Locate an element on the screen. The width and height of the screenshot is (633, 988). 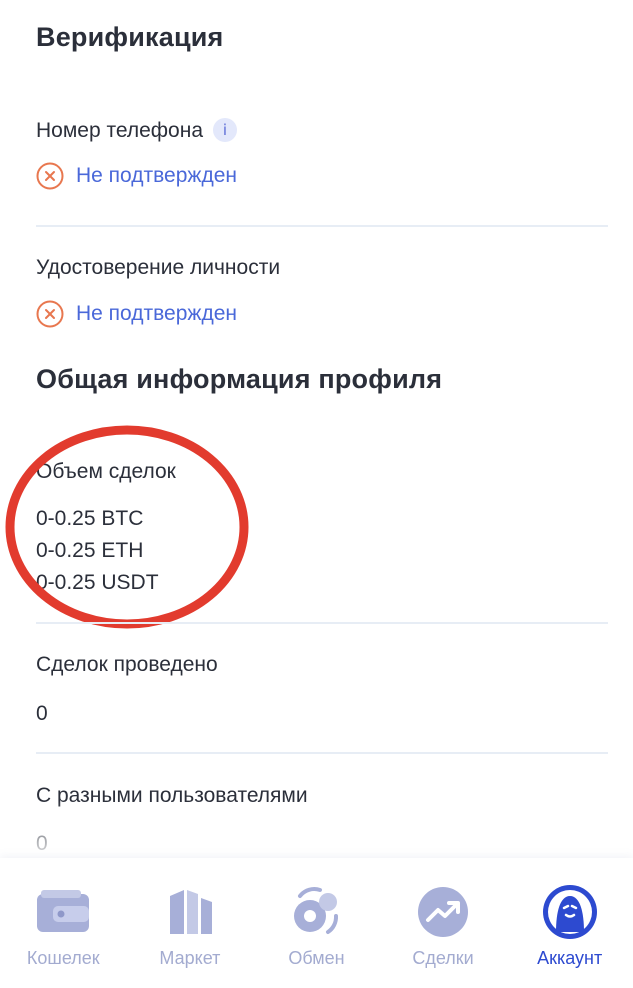
phone-status-link: Не подтвержден is located at coordinates (156, 176).